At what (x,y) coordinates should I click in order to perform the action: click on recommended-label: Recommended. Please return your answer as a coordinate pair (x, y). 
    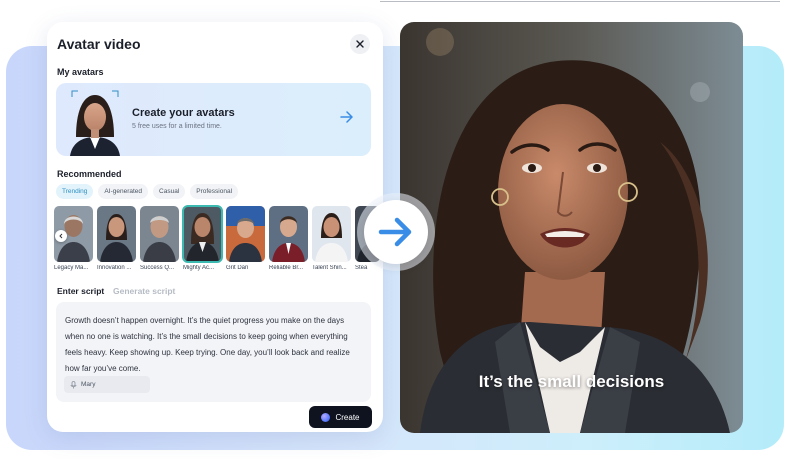
    Looking at the image, I should click on (89, 174).